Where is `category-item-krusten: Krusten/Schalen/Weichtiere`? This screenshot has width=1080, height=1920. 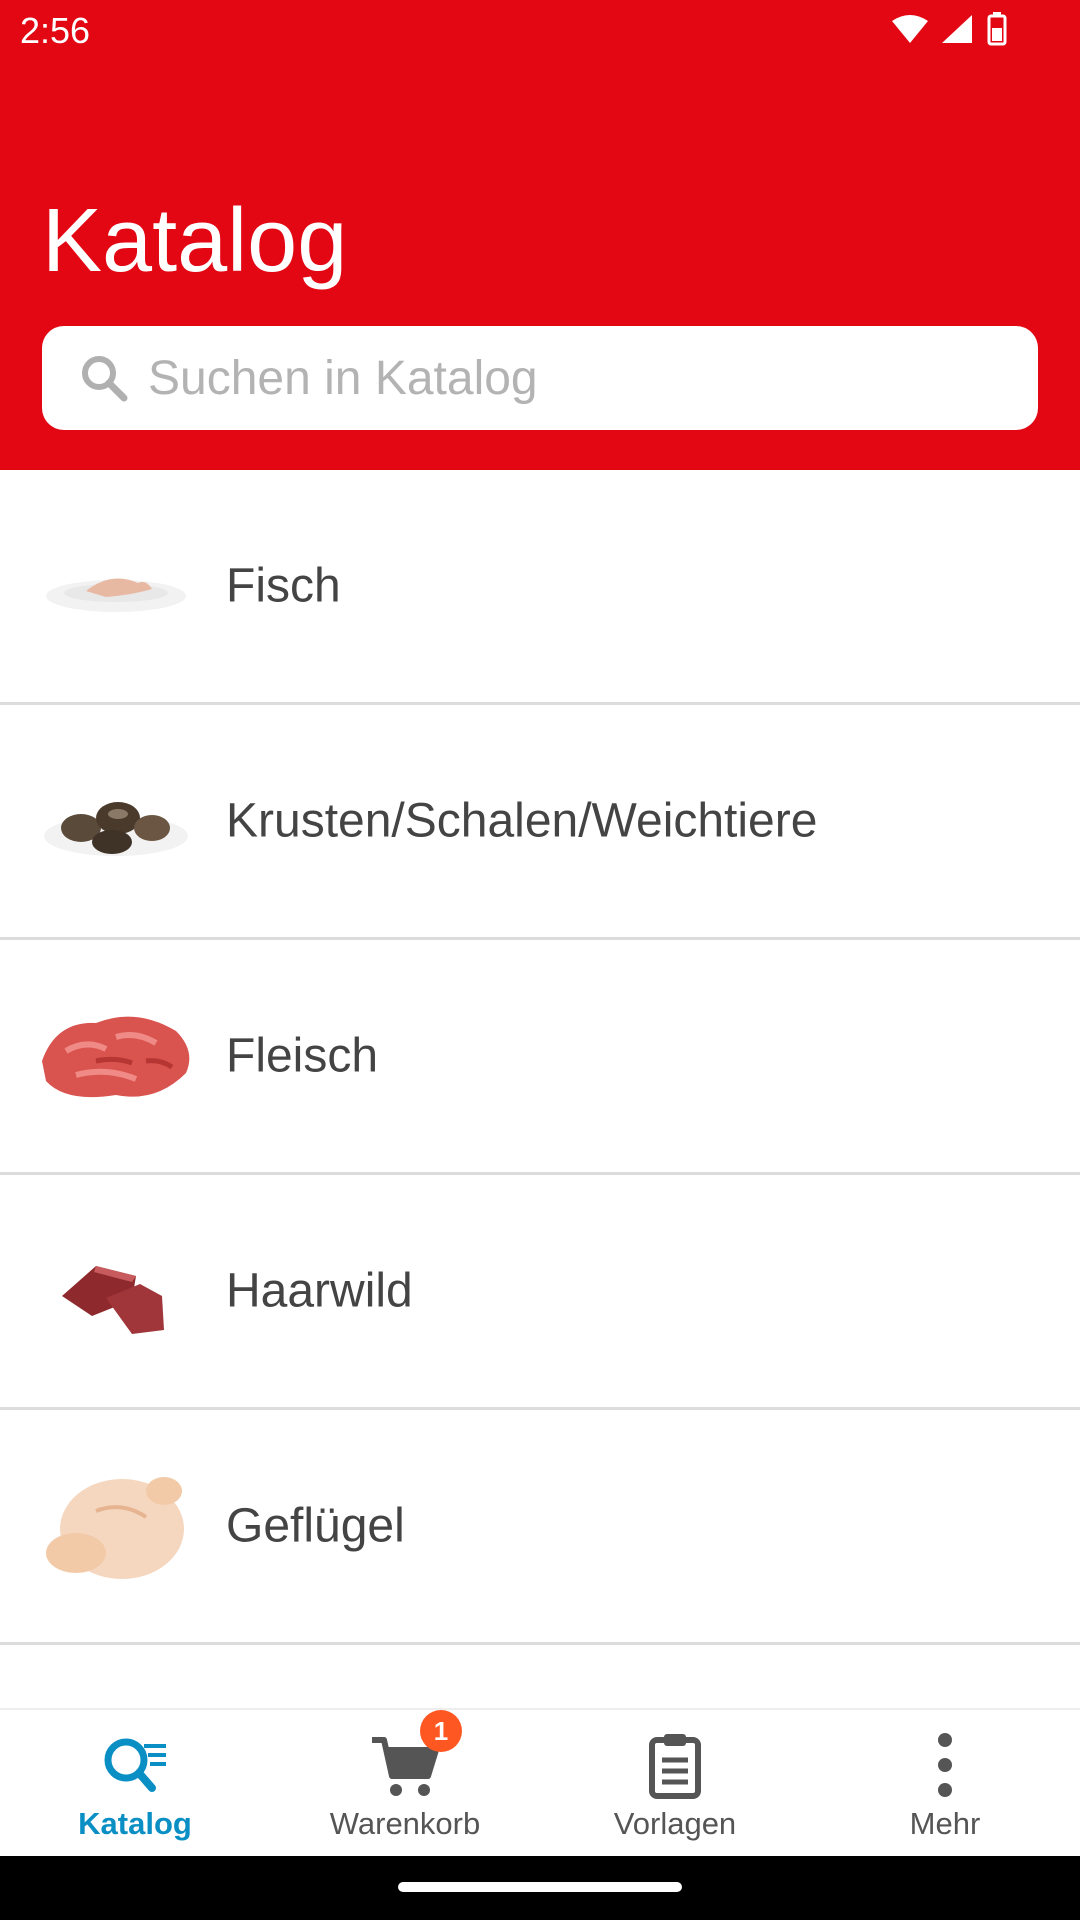 category-item-krusten: Krusten/Schalen/Weichtiere is located at coordinates (540, 822).